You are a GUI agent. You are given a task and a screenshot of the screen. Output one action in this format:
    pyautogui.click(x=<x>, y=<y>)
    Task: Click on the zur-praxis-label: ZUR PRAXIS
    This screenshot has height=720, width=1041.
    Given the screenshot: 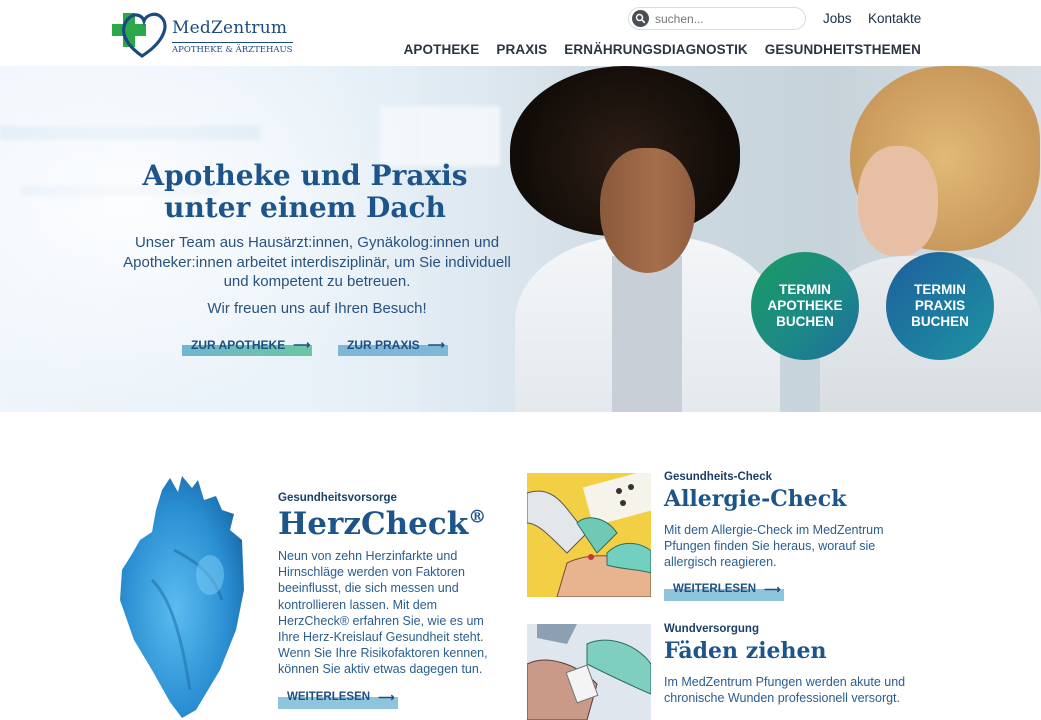 What is the action you would take?
    pyautogui.click(x=383, y=345)
    